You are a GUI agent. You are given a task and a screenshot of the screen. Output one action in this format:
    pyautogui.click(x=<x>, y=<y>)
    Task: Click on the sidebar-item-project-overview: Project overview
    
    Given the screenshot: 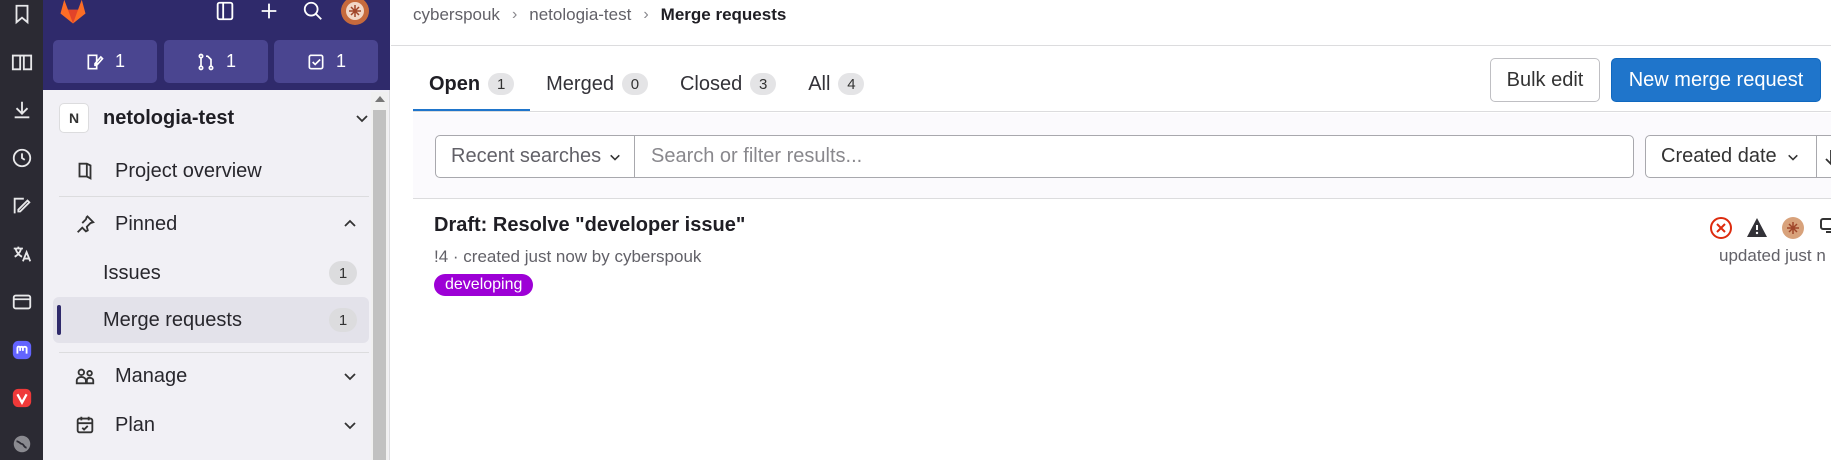 What is the action you would take?
    pyautogui.click(x=214, y=171)
    